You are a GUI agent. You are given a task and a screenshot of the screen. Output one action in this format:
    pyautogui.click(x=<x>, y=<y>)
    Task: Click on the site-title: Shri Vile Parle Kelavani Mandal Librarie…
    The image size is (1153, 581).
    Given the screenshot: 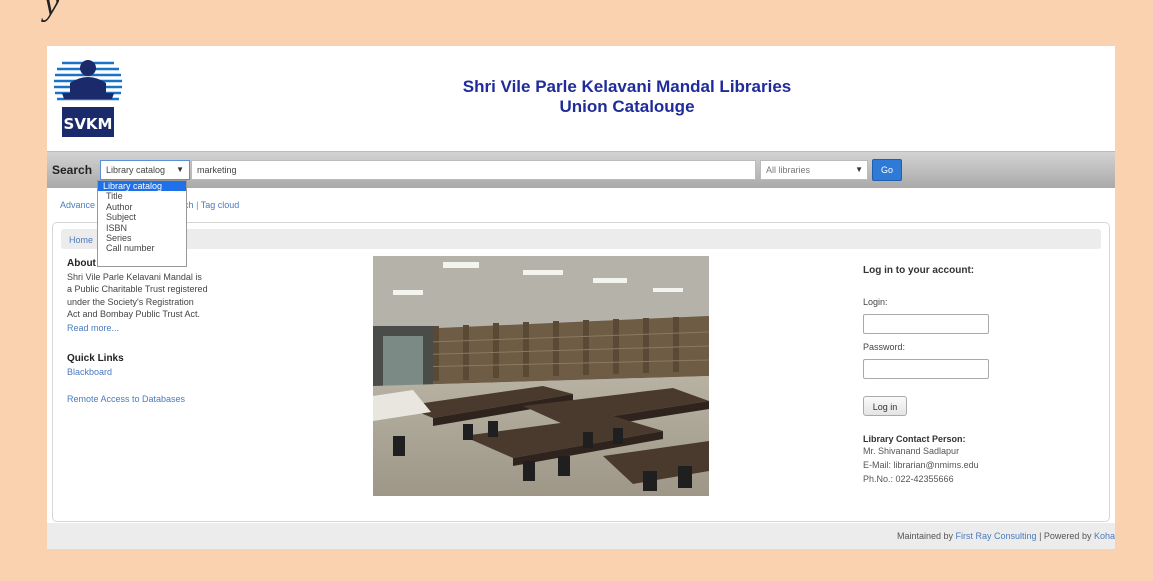 What is the action you would take?
    pyautogui.click(x=627, y=97)
    